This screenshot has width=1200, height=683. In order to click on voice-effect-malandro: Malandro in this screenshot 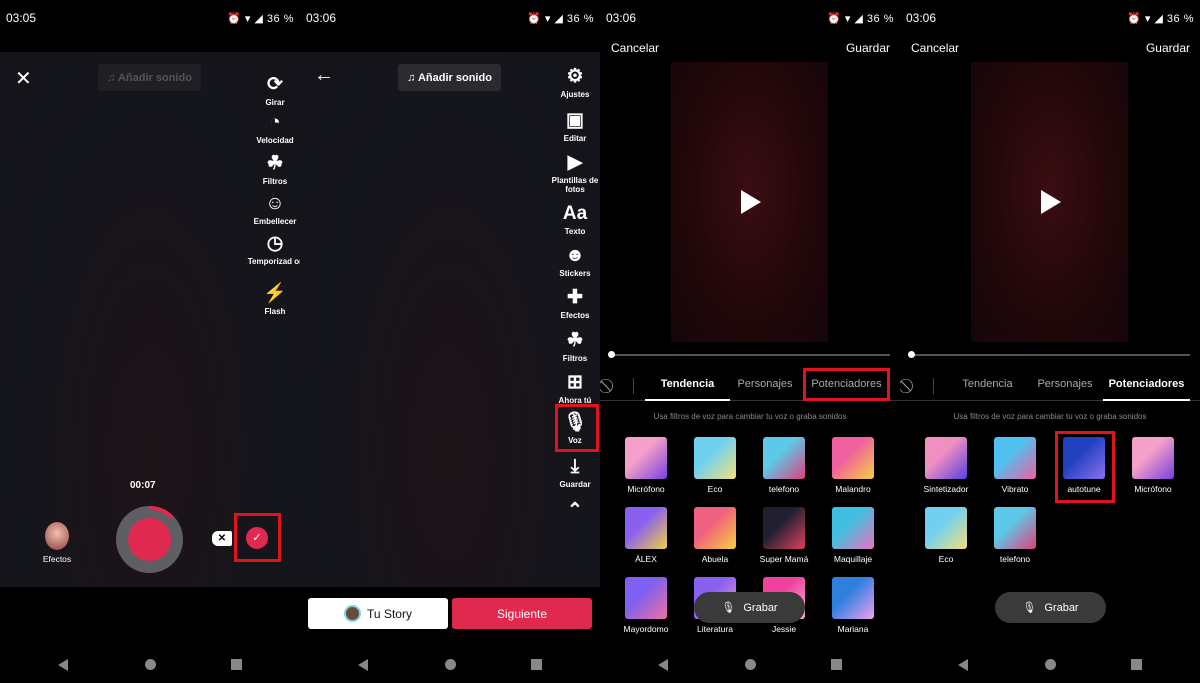, I will do `click(853, 465)`.